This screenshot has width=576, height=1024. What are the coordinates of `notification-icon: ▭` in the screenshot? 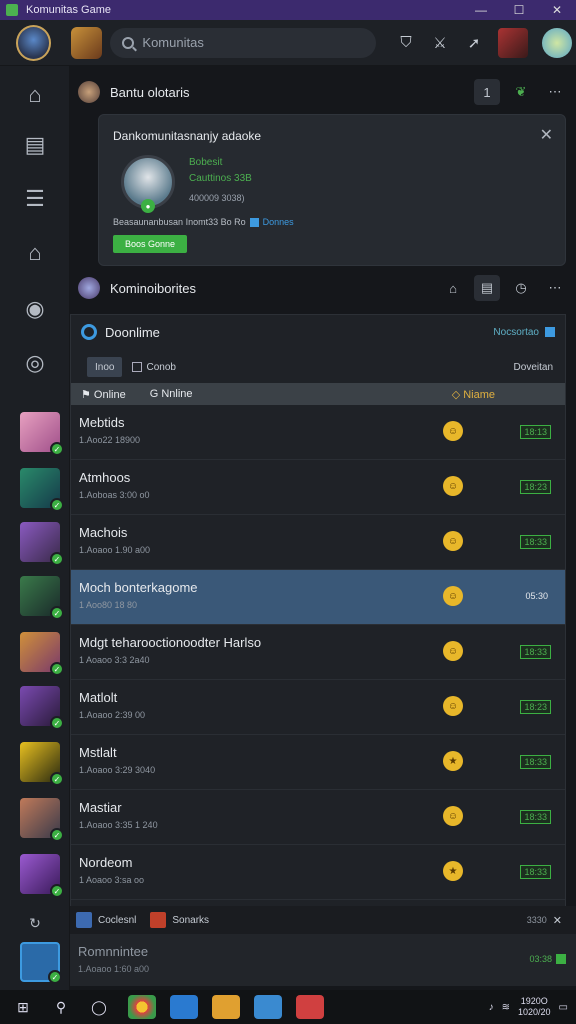 It's located at (563, 1007).